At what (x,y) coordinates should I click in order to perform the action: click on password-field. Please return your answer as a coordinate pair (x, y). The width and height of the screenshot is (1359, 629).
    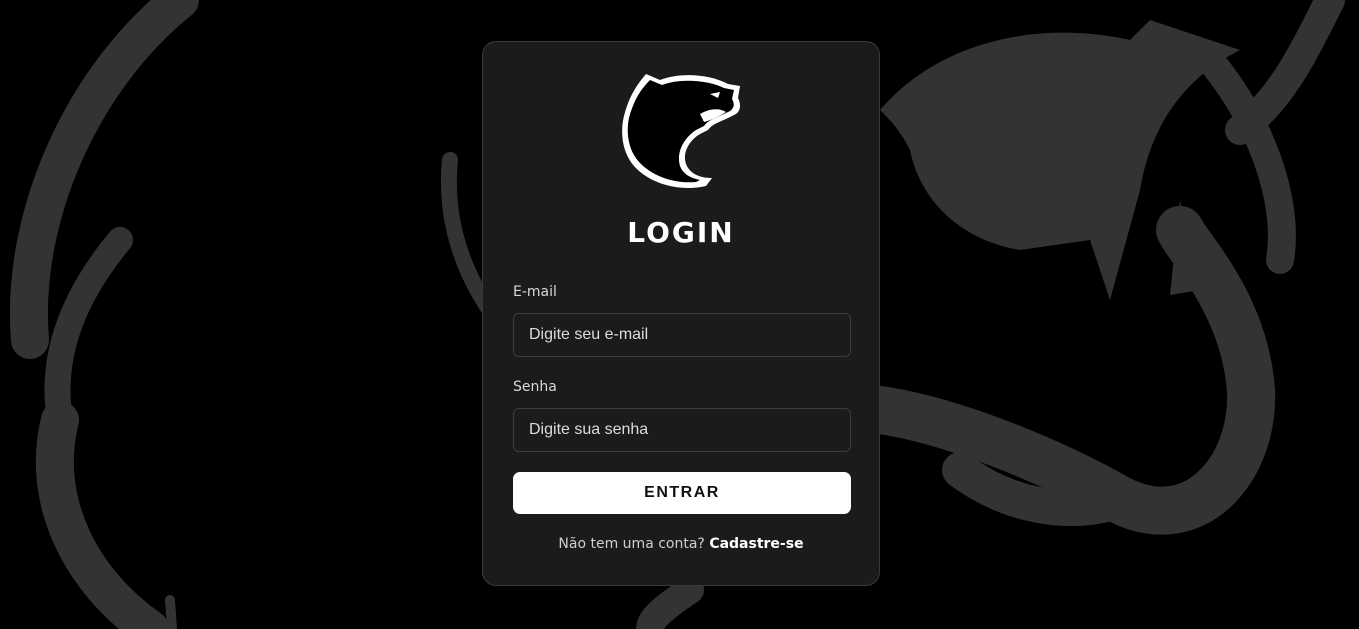
    Looking at the image, I should click on (682, 430).